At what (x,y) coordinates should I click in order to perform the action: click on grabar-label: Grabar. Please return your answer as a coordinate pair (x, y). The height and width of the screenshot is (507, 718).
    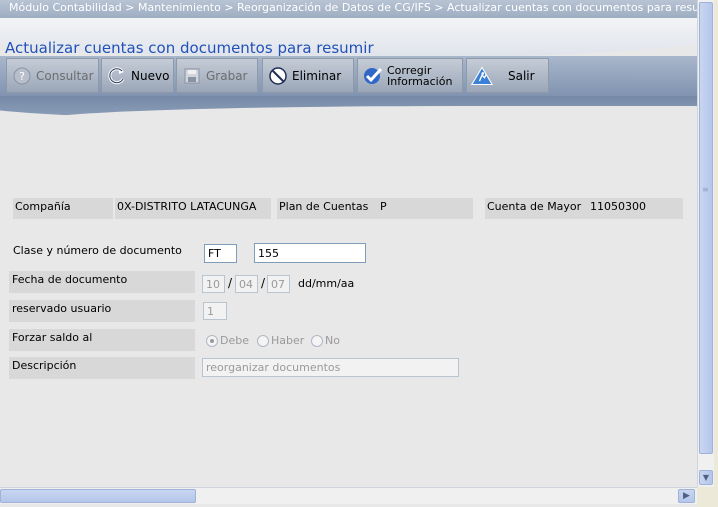
    Looking at the image, I should click on (227, 75).